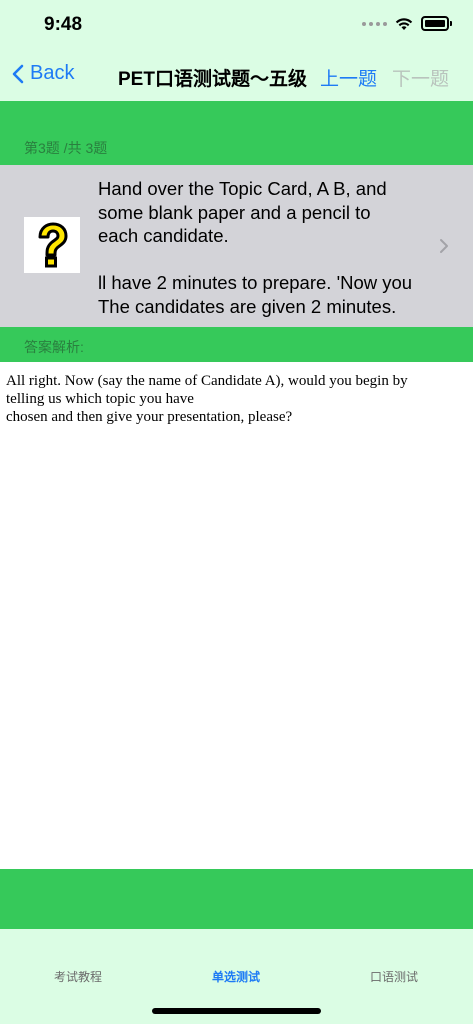 This screenshot has width=473, height=1024. What do you see at coordinates (63, 24) in the screenshot?
I see `status-time: 9:48` at bounding box center [63, 24].